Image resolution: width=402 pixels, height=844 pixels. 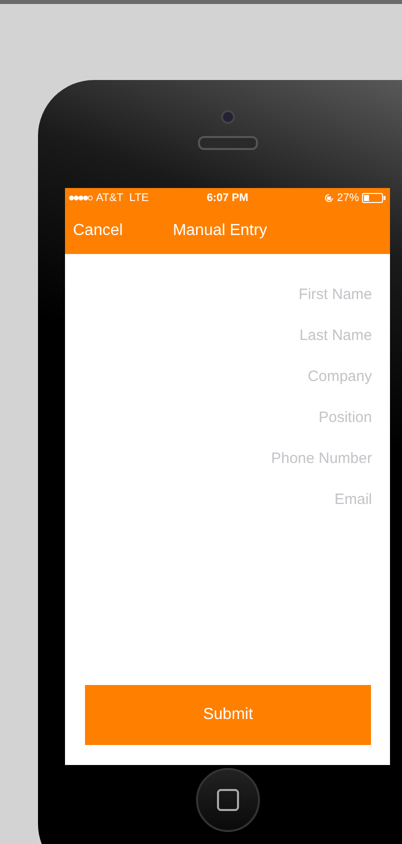 I want to click on camera-icon, so click(x=227, y=117).